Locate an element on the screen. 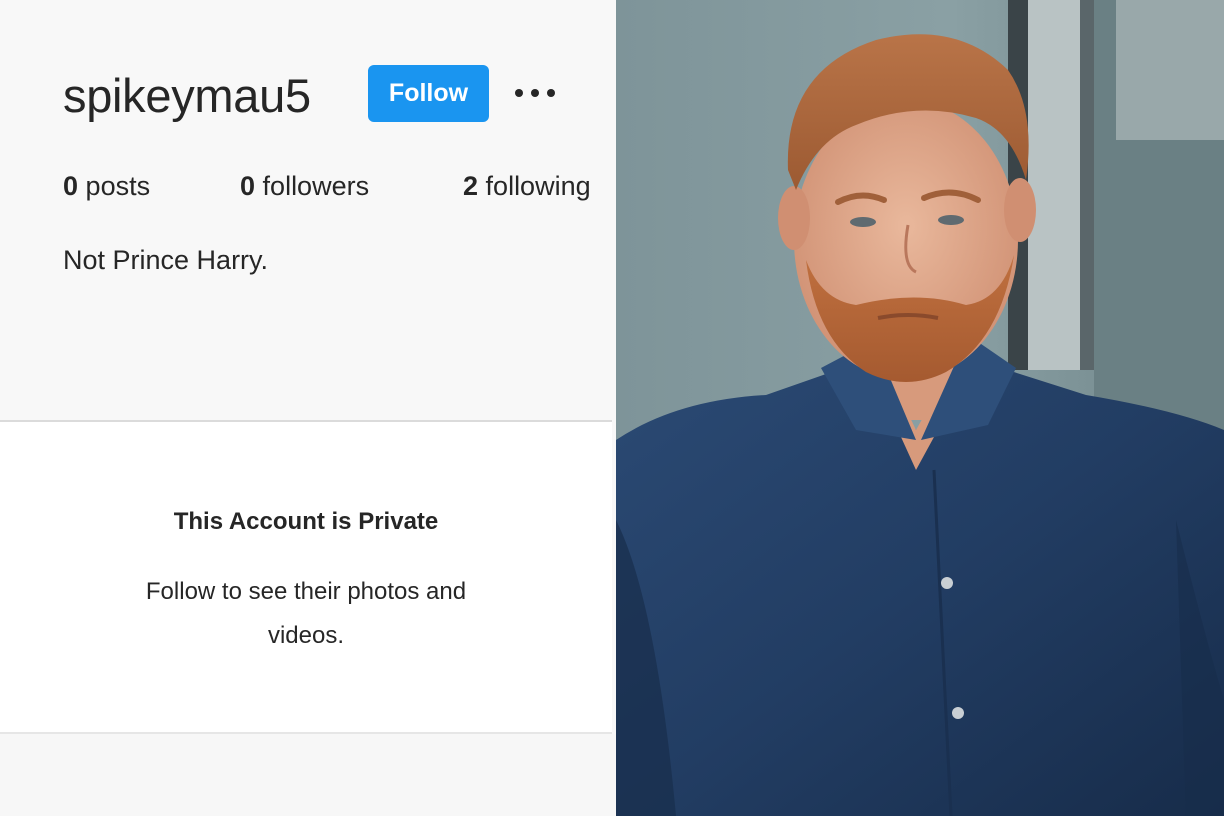  follow-button: Follow is located at coordinates (428, 93).